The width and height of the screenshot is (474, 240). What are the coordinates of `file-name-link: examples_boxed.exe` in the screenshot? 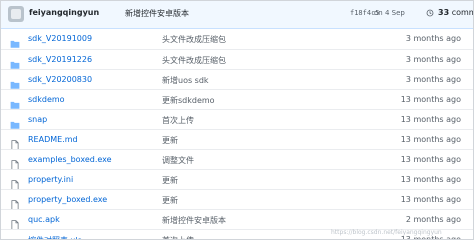 It's located at (70, 159).